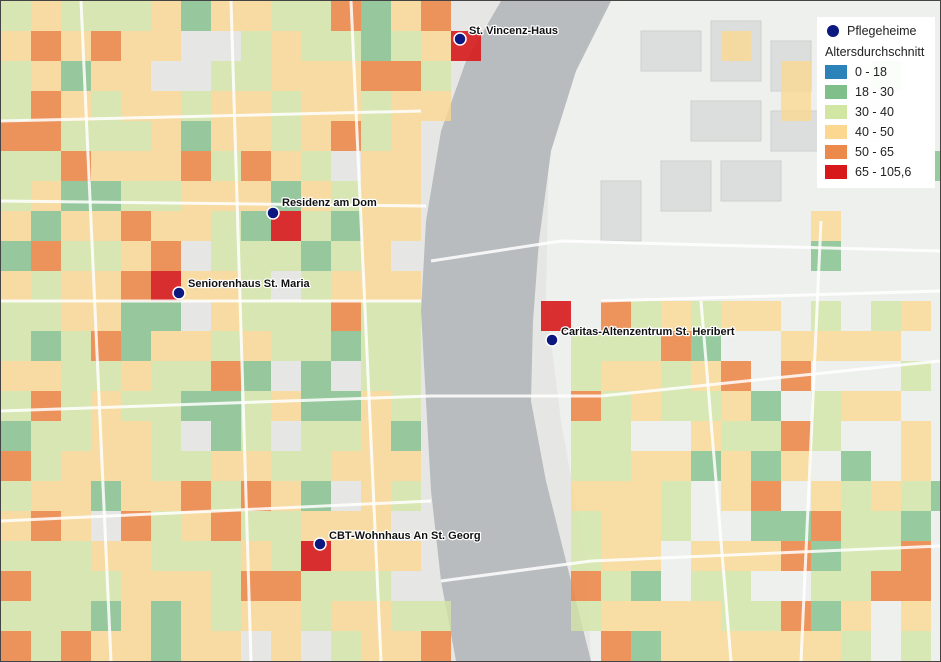  What do you see at coordinates (877, 72) in the screenshot?
I see `legend-class-0: 0 - 18` at bounding box center [877, 72].